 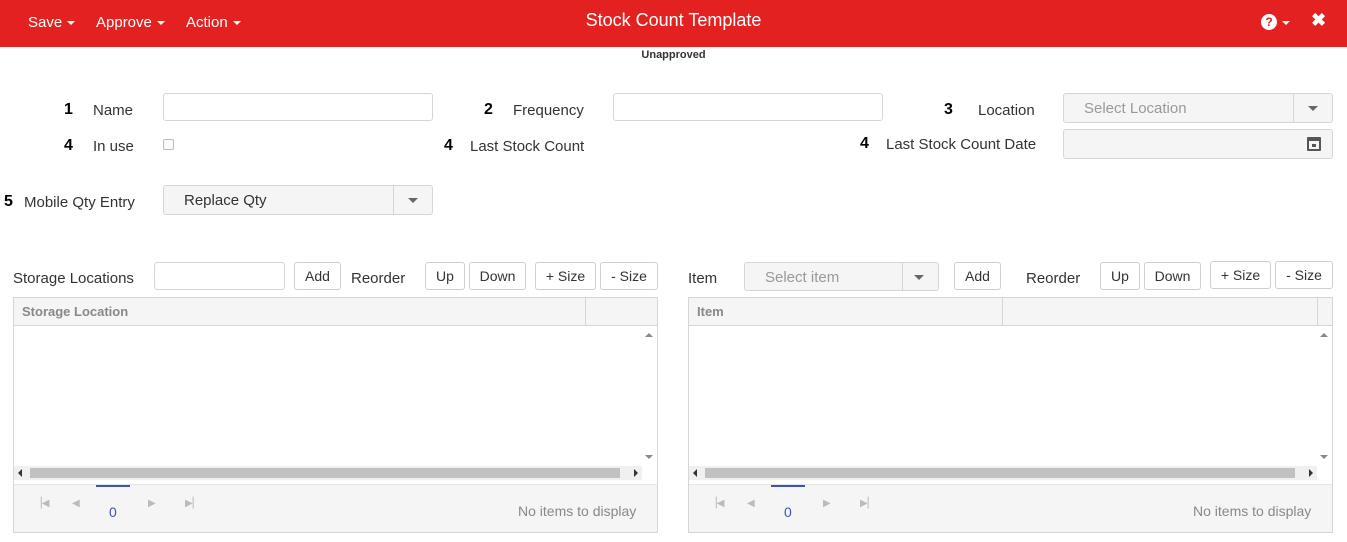 I want to click on item-select: Select item, so click(x=841, y=276).